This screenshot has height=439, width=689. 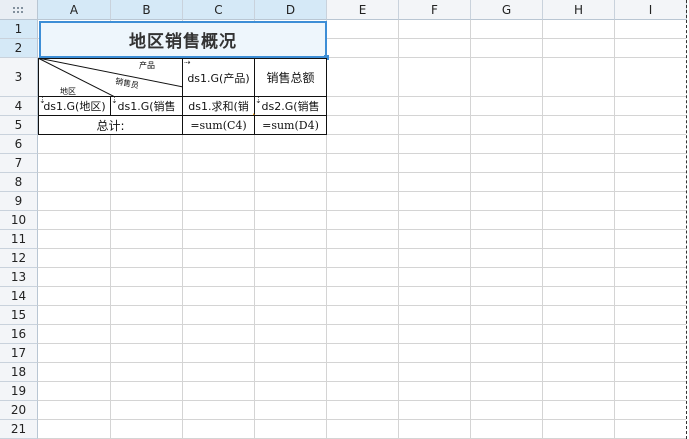 I want to click on row-header-8: 8, so click(x=19, y=182).